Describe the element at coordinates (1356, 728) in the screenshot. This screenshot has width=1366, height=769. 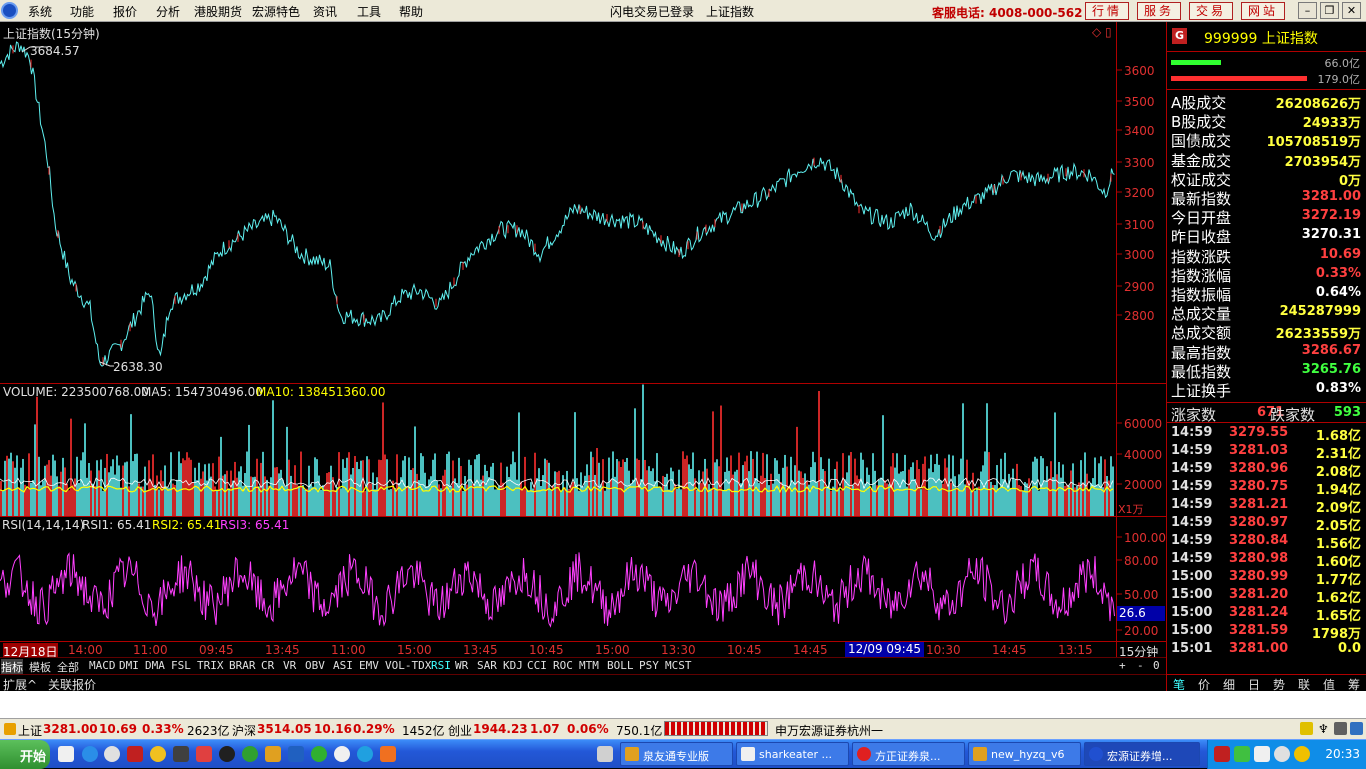
I see `settings-icon` at that location.